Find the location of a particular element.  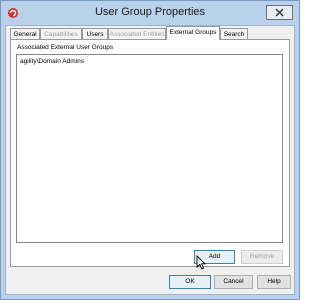

mouse-pointer-icon is located at coordinates (201, 262).